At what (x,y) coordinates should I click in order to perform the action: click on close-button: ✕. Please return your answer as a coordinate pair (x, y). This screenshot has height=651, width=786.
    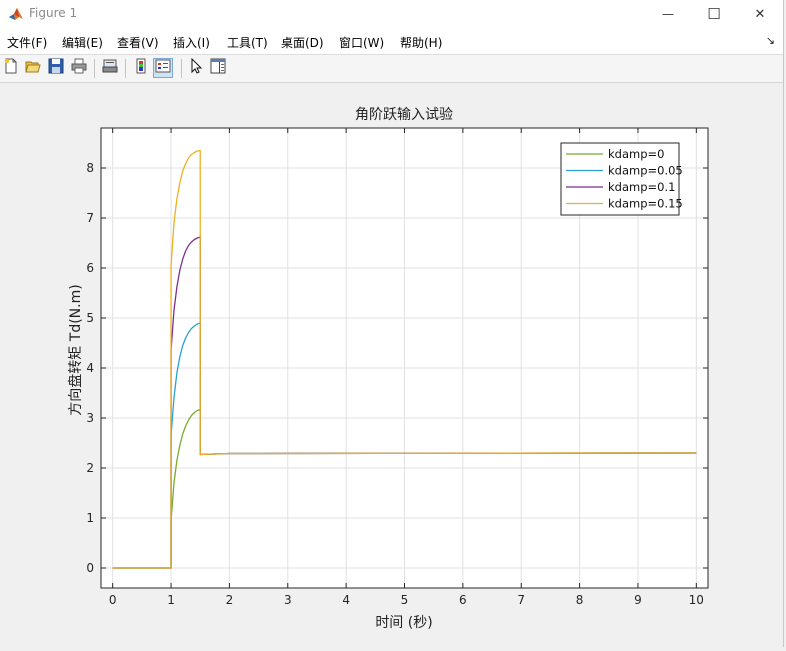
    Looking at the image, I should click on (760, 14).